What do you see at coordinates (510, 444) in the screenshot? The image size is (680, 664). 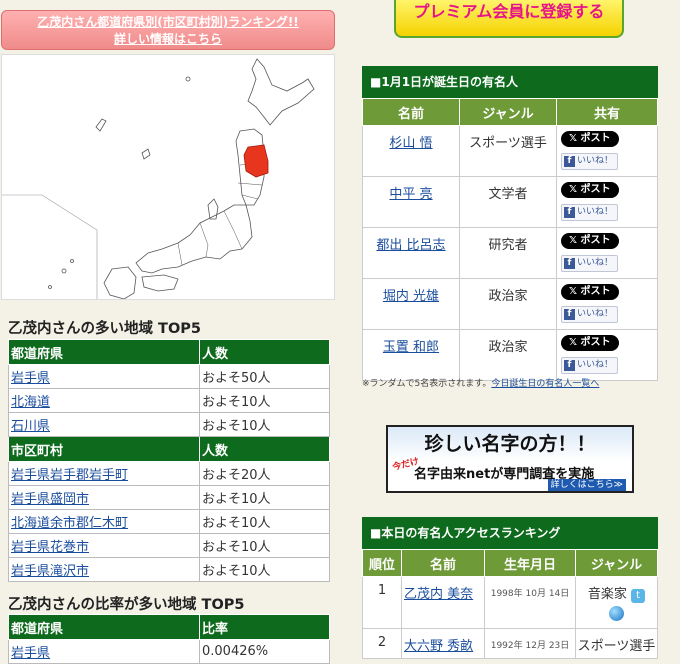 I see `ad-headline: 珍しい名字の方！！` at bounding box center [510, 444].